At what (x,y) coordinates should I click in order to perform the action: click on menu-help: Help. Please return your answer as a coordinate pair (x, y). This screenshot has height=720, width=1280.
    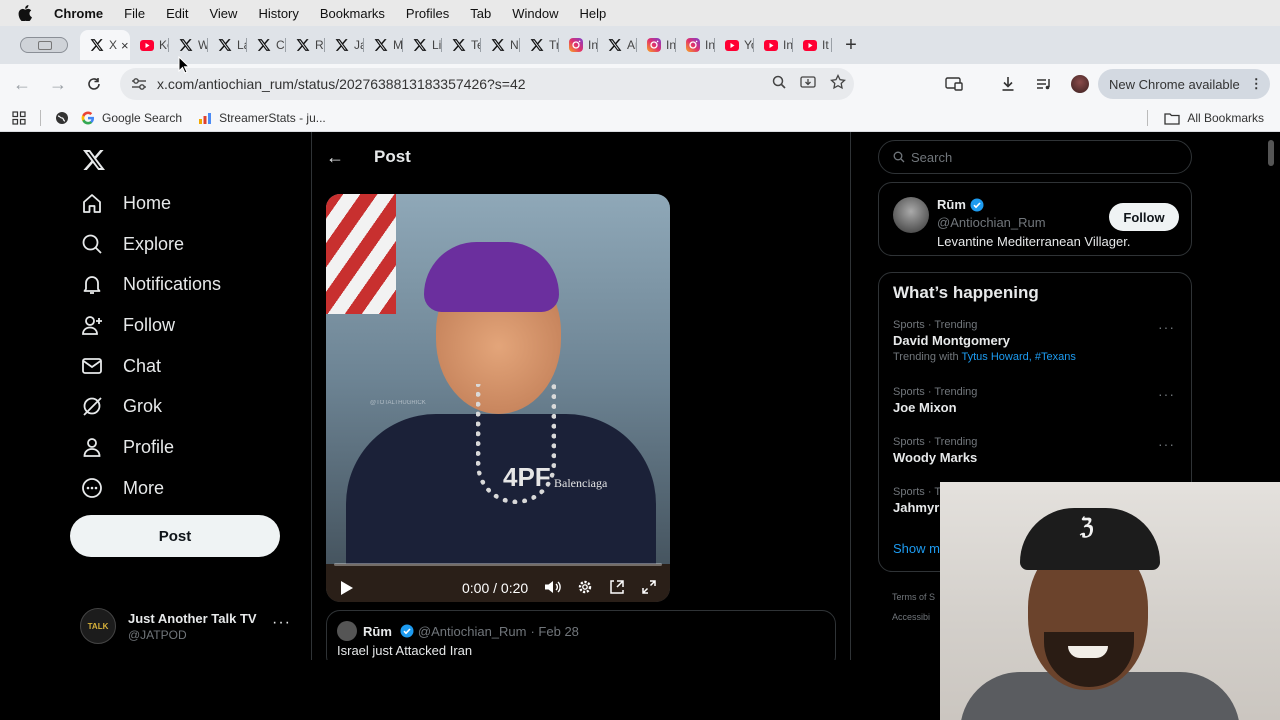
    Looking at the image, I should click on (593, 13).